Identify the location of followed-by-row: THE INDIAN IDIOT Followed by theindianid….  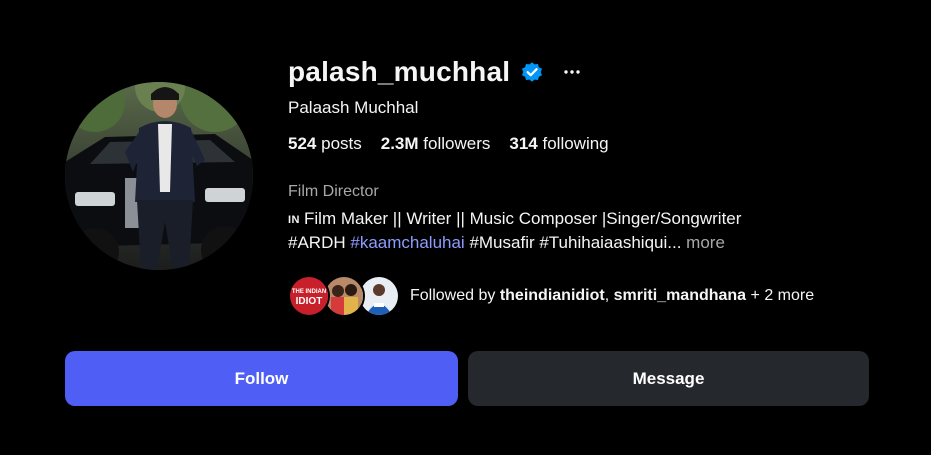
(551, 296).